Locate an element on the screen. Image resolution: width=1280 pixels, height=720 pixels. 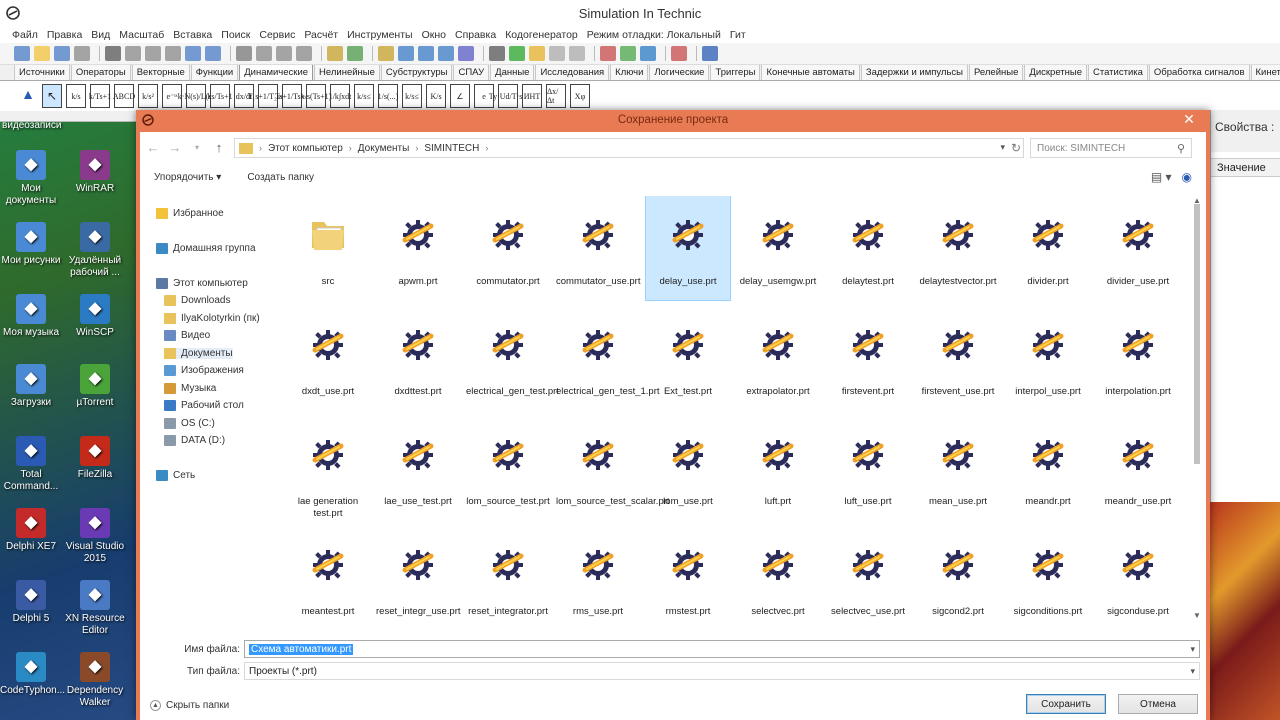
library-tab: Источники is located at coordinates (42, 72).